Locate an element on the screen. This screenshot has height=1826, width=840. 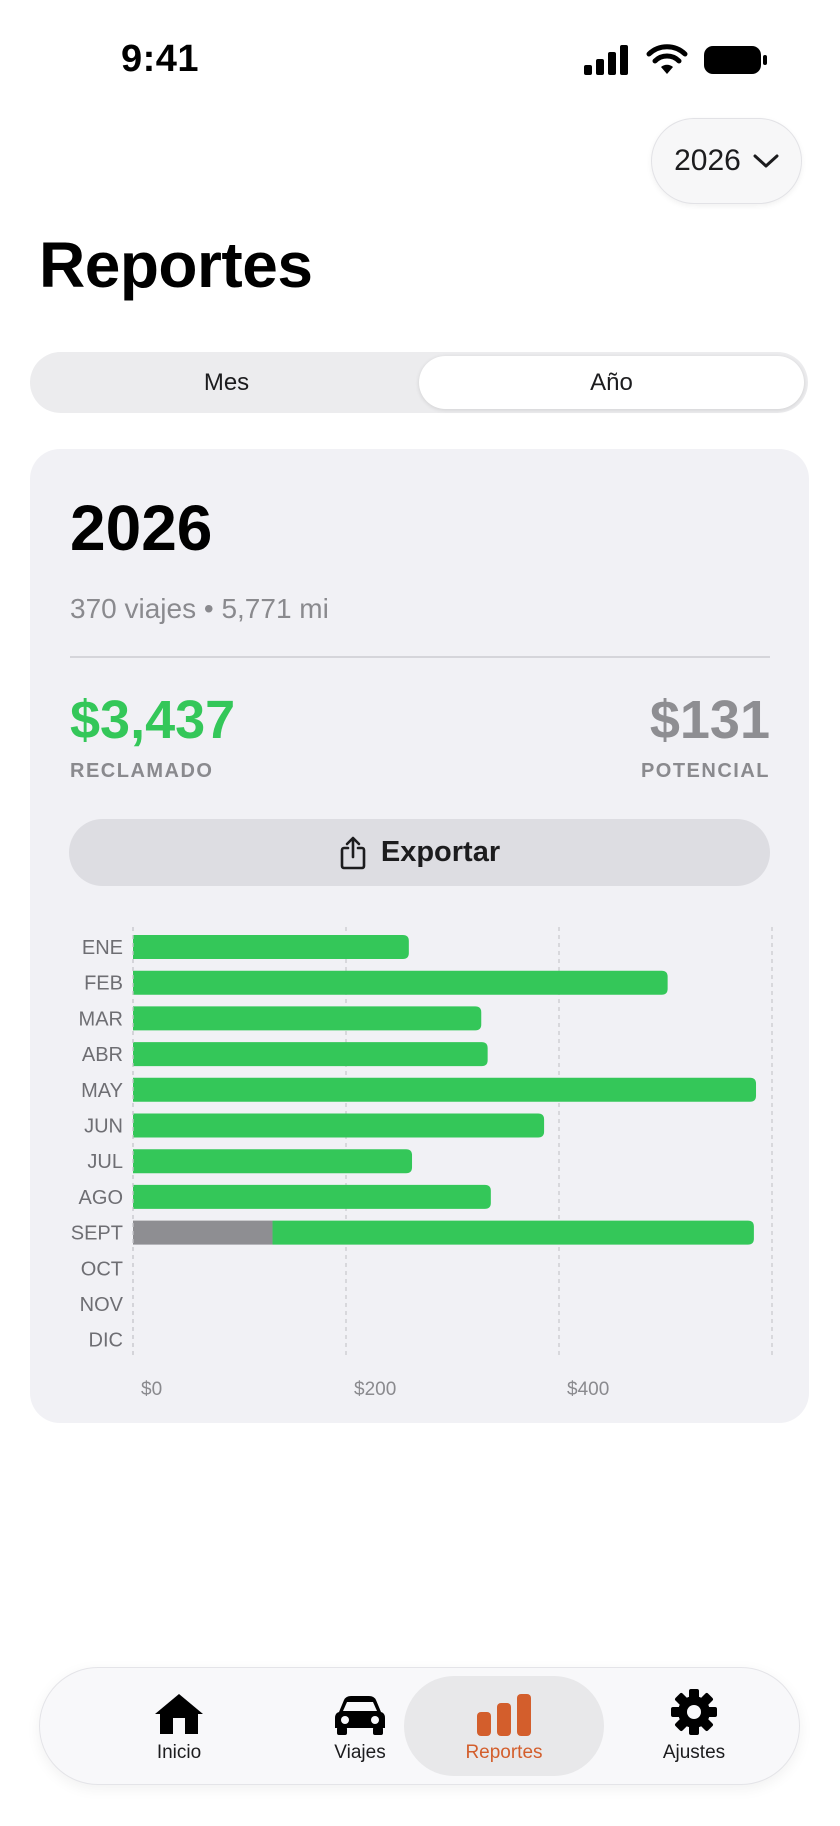
gear-icon is located at coordinates (694, 1712).